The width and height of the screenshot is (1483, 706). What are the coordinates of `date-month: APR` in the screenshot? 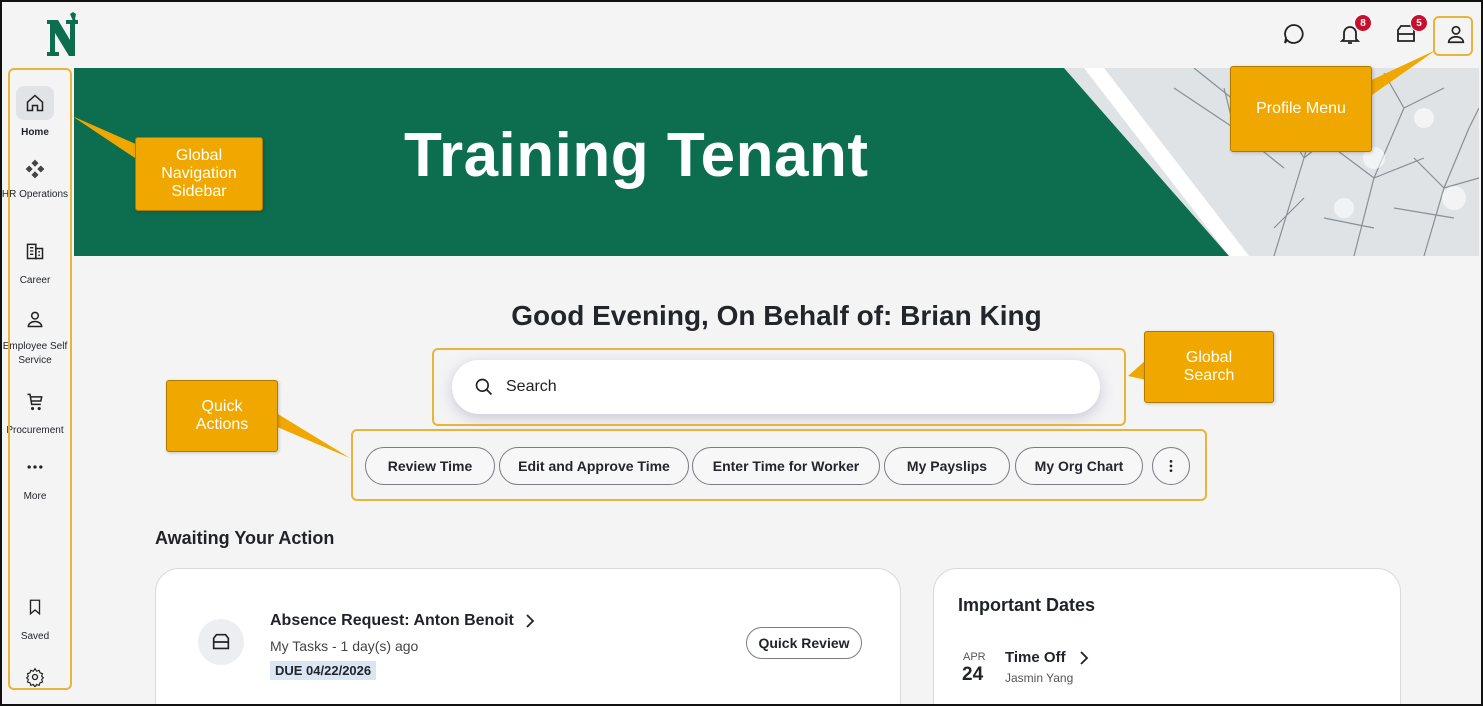 It's located at (974, 657).